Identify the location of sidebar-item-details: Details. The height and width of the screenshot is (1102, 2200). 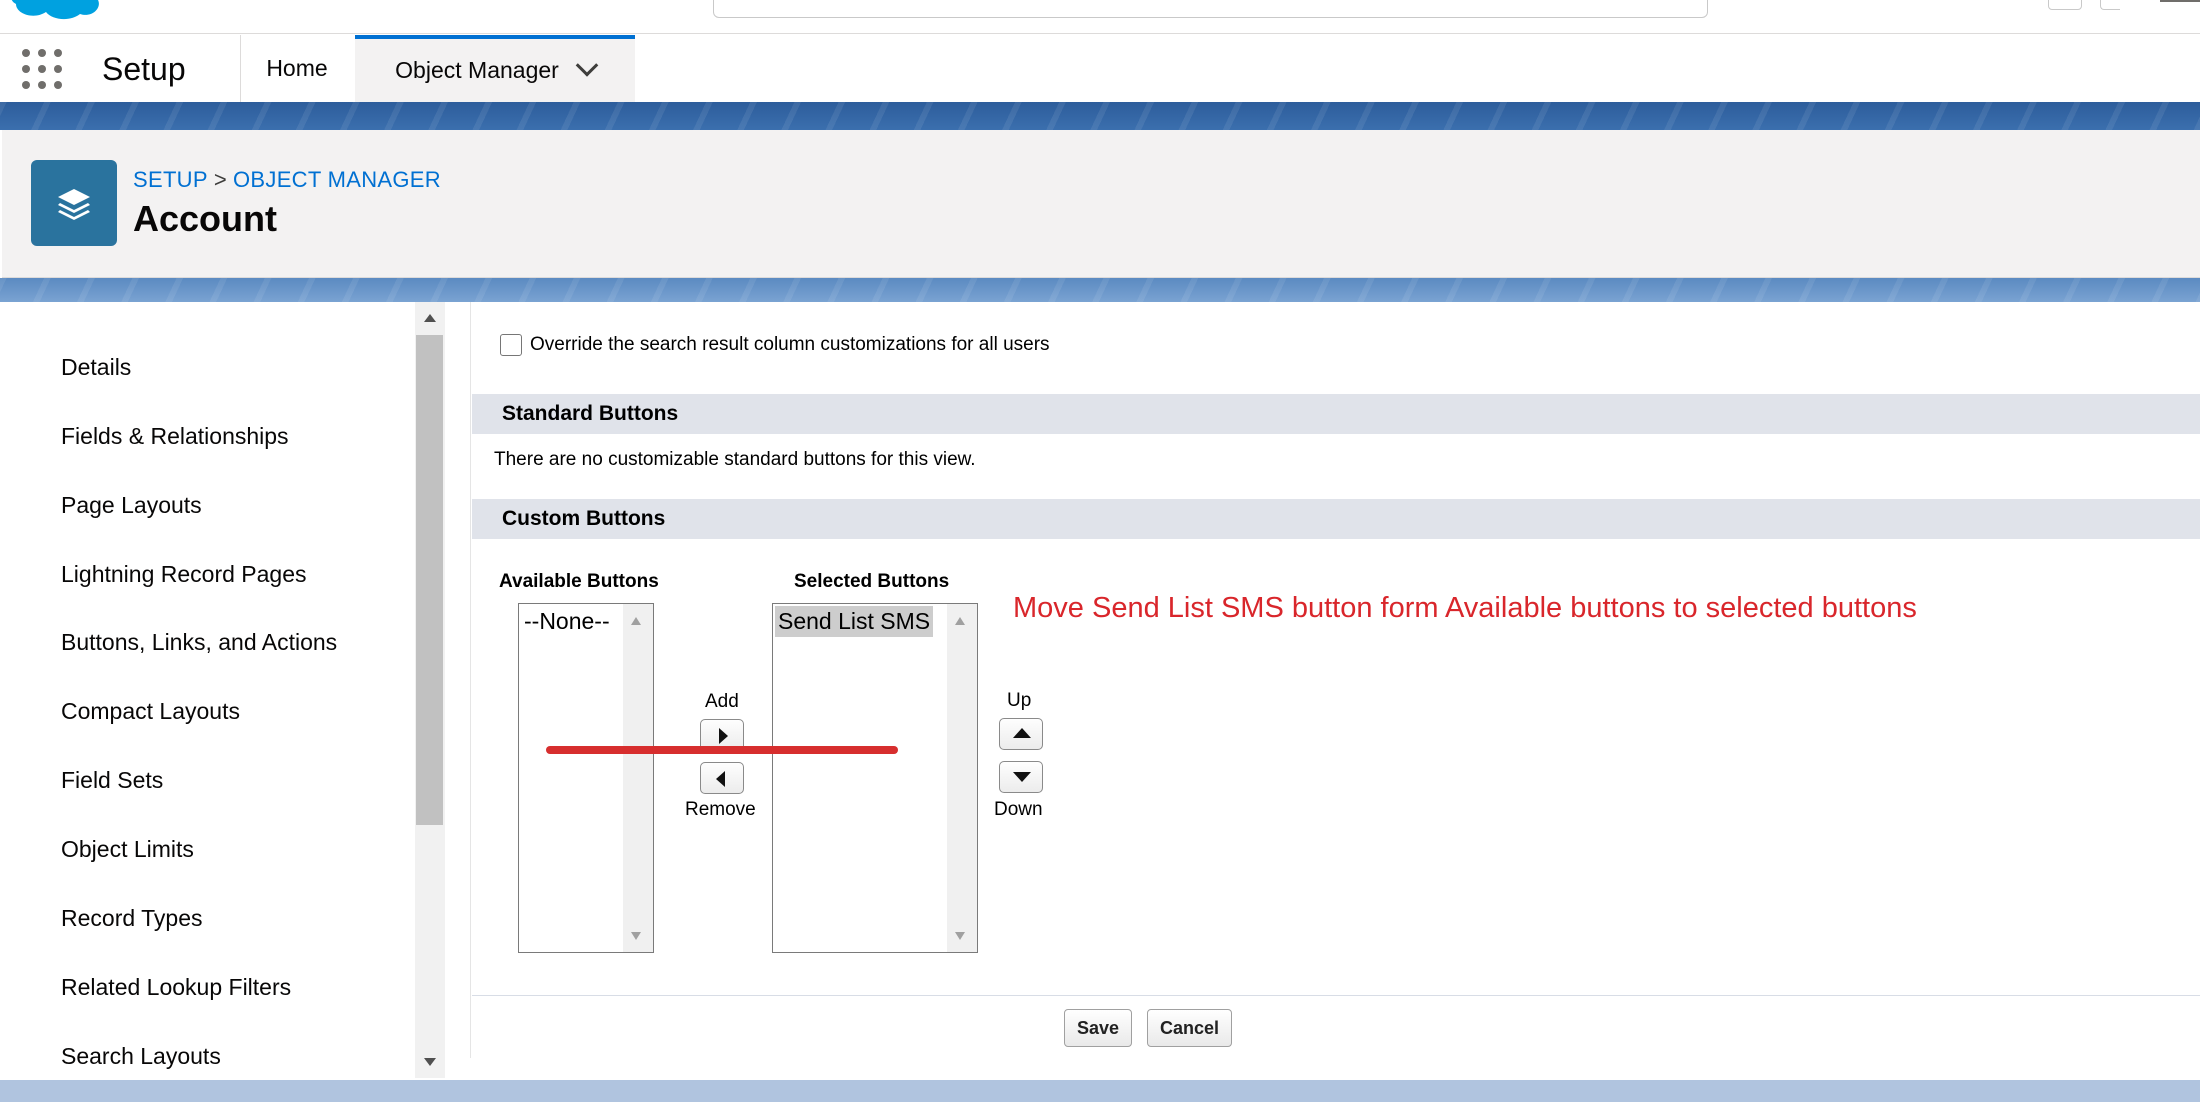
(96, 367).